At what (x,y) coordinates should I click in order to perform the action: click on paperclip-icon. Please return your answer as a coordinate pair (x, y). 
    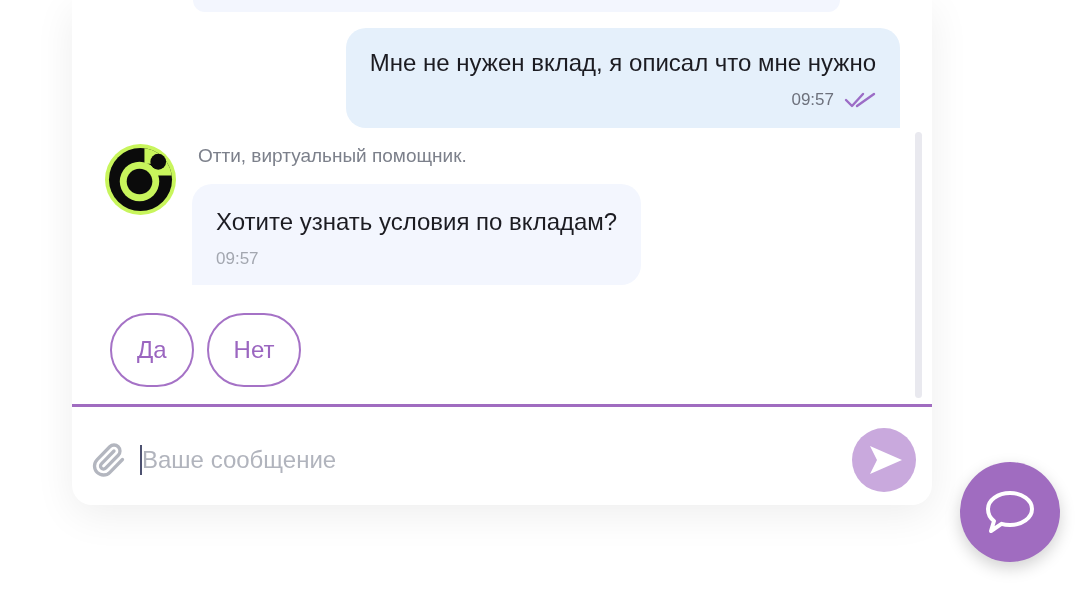
    Looking at the image, I should click on (108, 460).